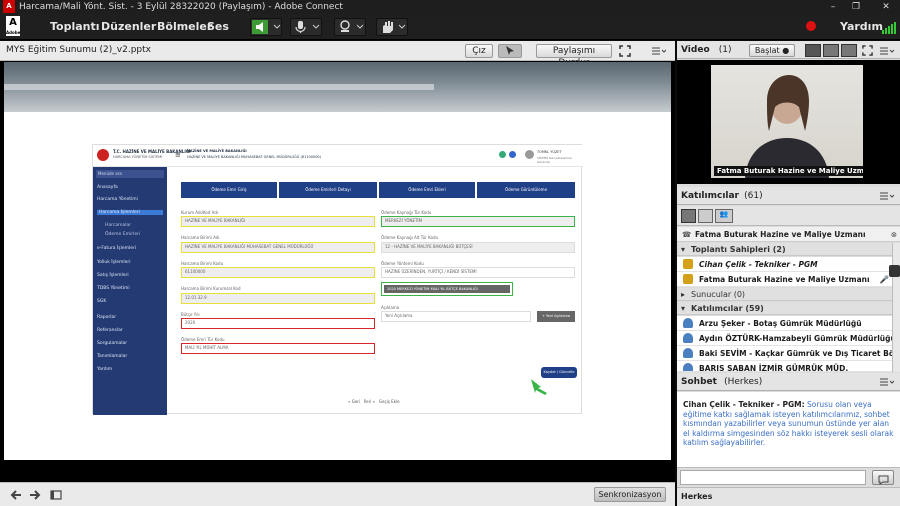 Image resolution: width=900 pixels, height=506 pixels. What do you see at coordinates (833, 7) in the screenshot?
I see `minimize-button: –` at bounding box center [833, 7].